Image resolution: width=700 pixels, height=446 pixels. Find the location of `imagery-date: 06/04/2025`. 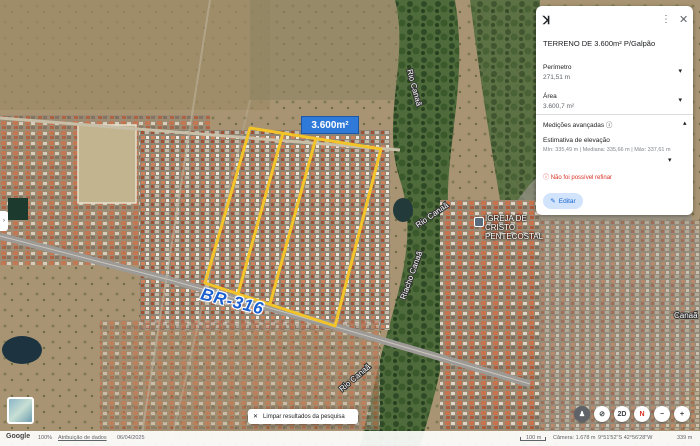

imagery-date: 06/04/2025 is located at coordinates (131, 438).